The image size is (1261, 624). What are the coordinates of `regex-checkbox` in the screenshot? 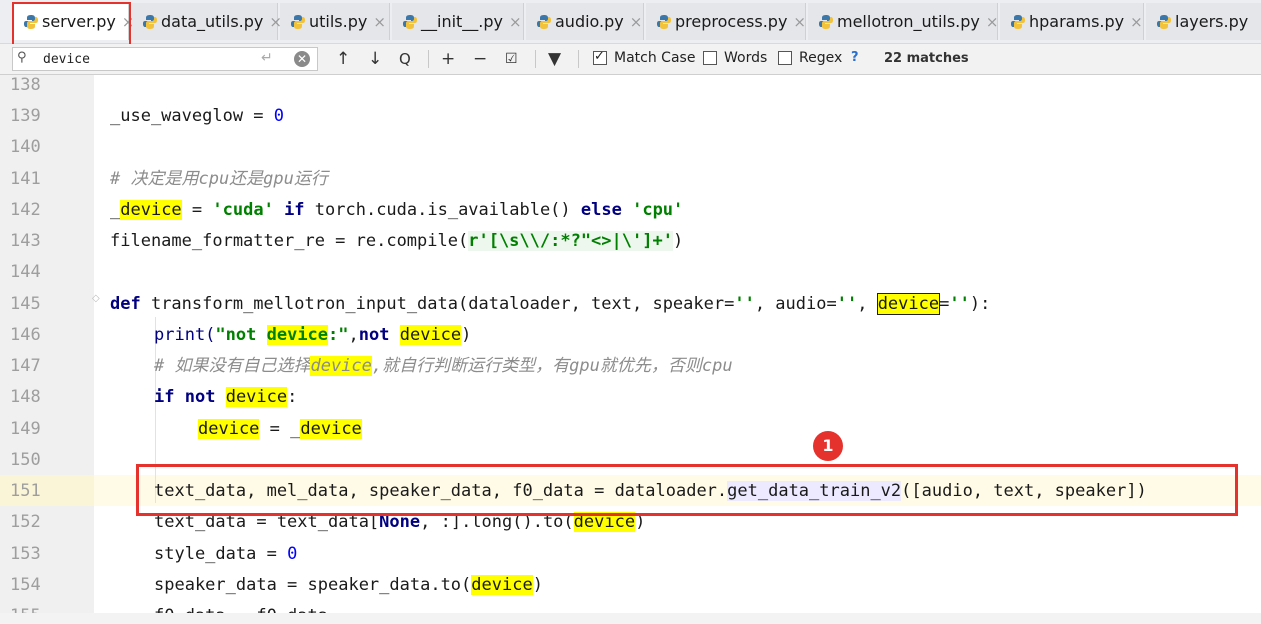 It's located at (785, 58).